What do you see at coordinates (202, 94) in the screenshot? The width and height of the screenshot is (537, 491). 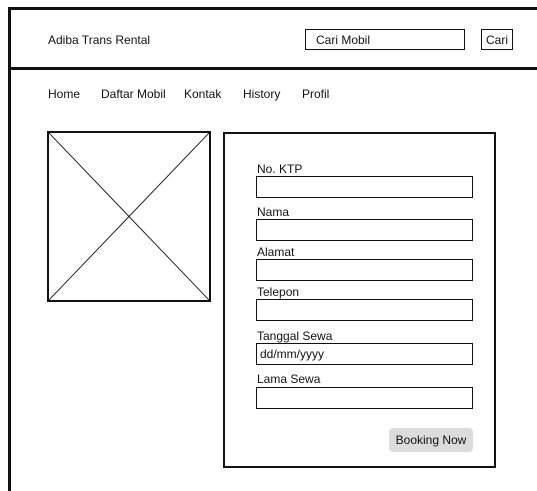 I see `nav-kontak: Kontak` at bounding box center [202, 94].